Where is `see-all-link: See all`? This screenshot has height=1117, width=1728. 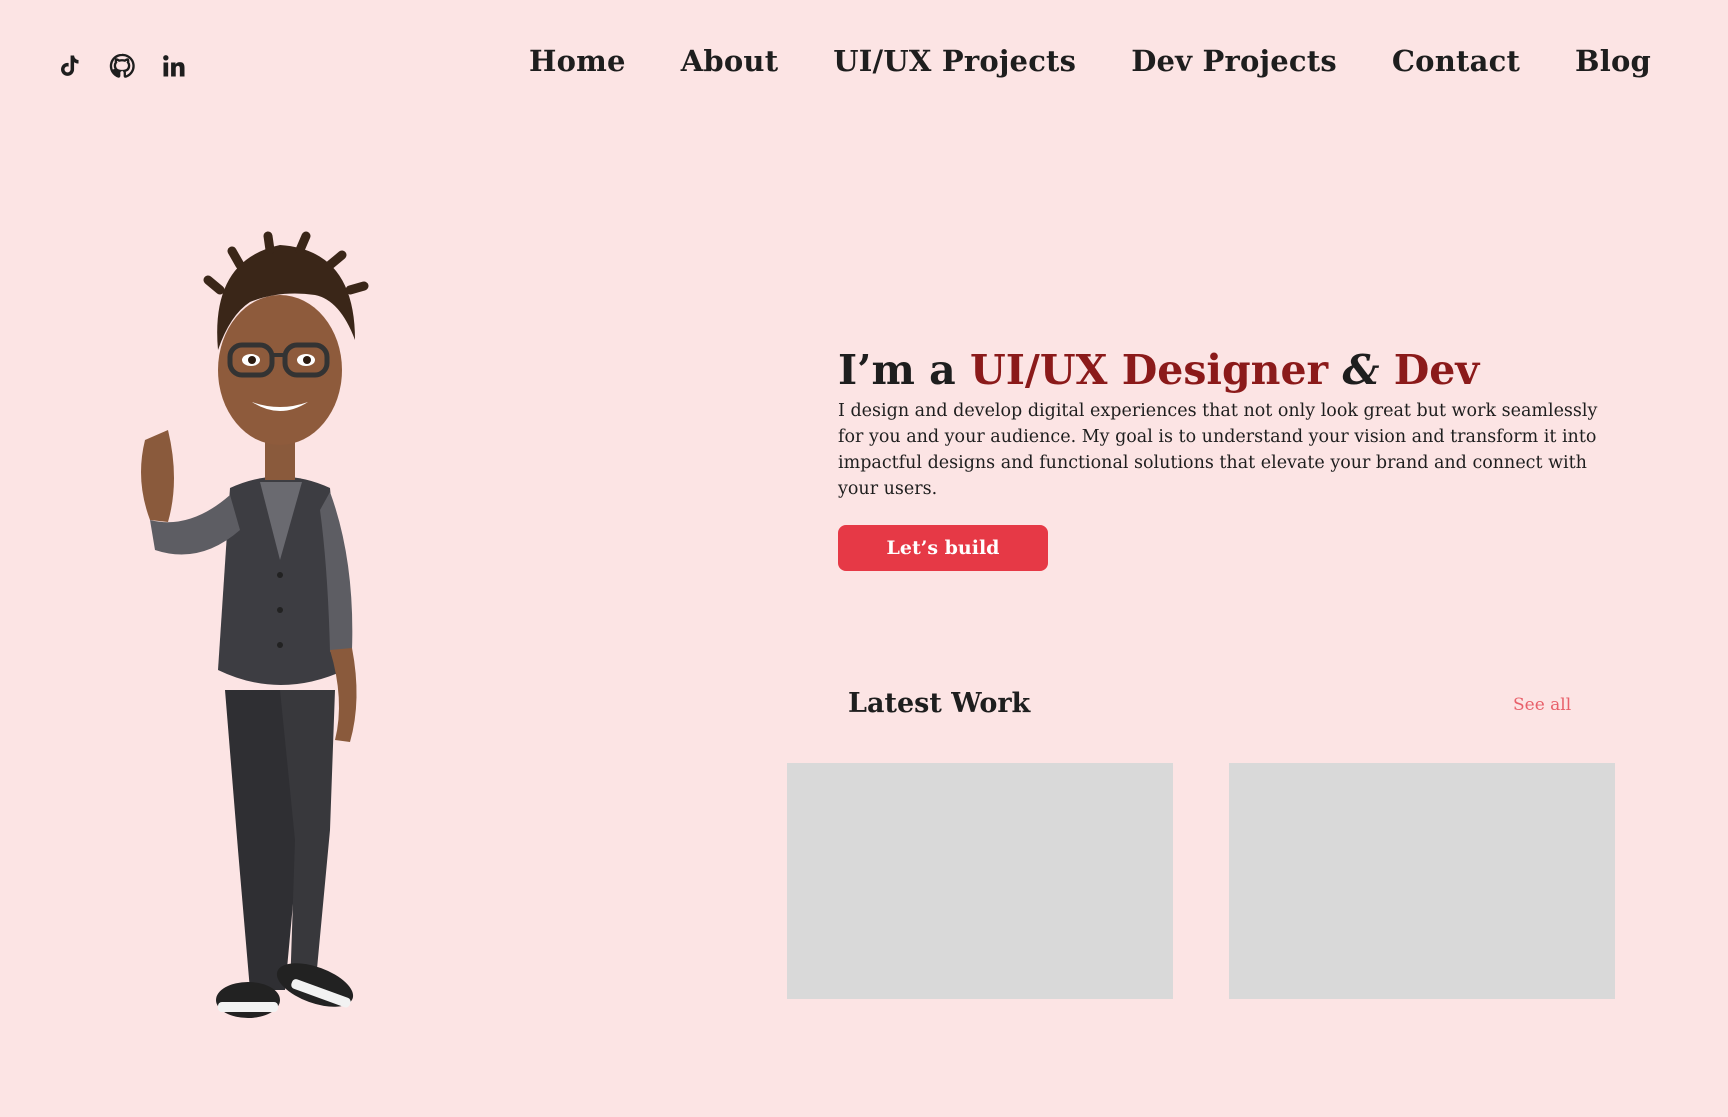 see-all-link: See all is located at coordinates (1542, 705).